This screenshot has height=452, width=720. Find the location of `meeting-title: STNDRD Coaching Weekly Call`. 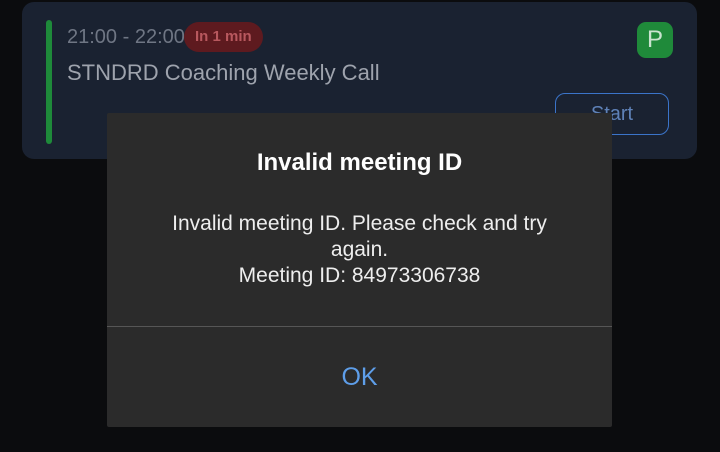

meeting-title: STNDRD Coaching Weekly Call is located at coordinates (223, 72).